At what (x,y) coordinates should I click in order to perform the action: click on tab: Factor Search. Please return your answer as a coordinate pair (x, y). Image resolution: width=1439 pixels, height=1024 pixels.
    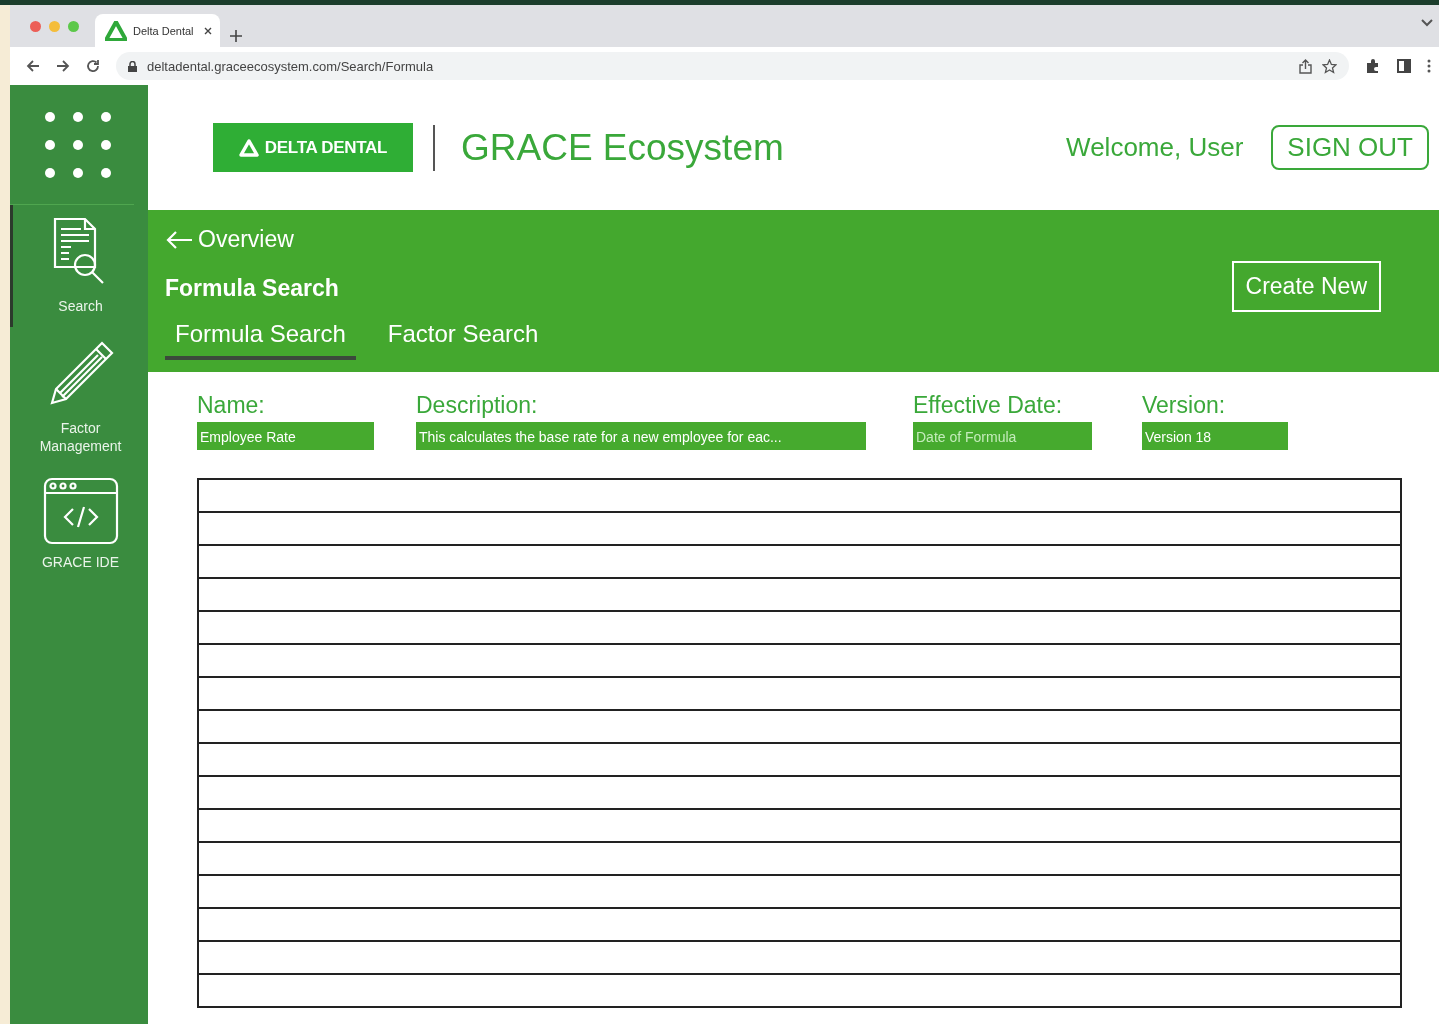
    Looking at the image, I should click on (463, 340).